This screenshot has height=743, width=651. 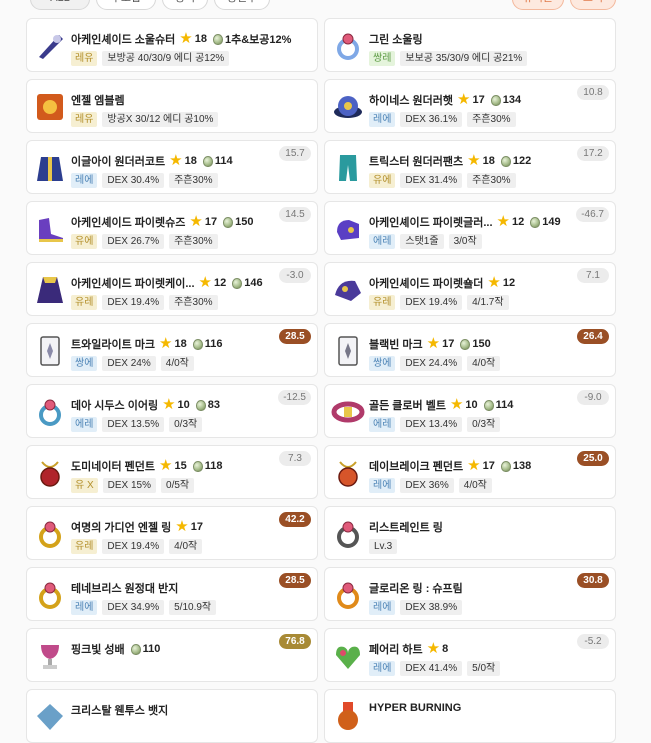 I want to click on stat-chip: DEX 36.1%, so click(x=431, y=119).